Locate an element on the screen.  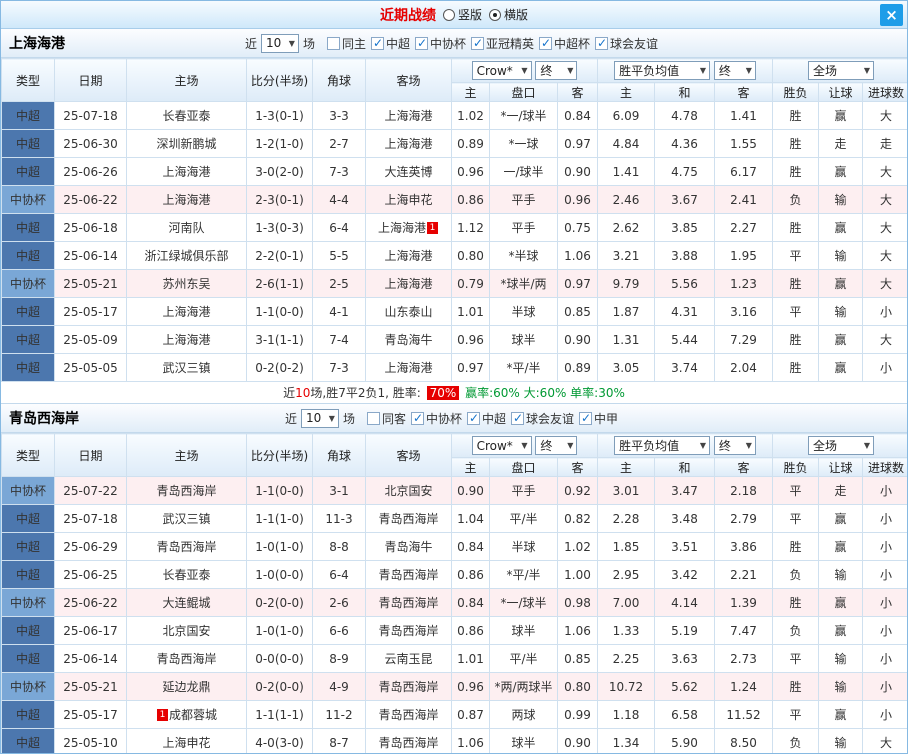
result-header: 全场 ▼ is located at coordinates (839, 445).